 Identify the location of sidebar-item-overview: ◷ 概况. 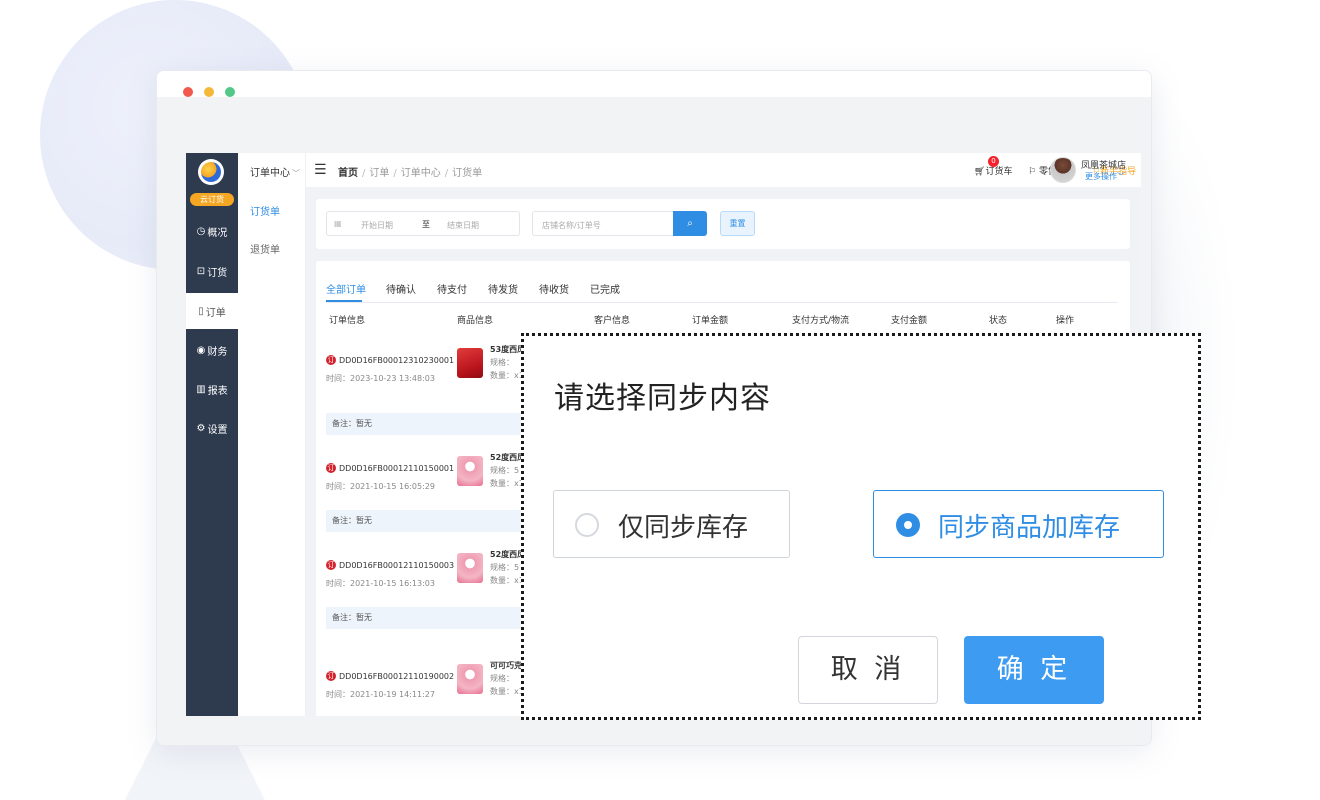
(212, 231).